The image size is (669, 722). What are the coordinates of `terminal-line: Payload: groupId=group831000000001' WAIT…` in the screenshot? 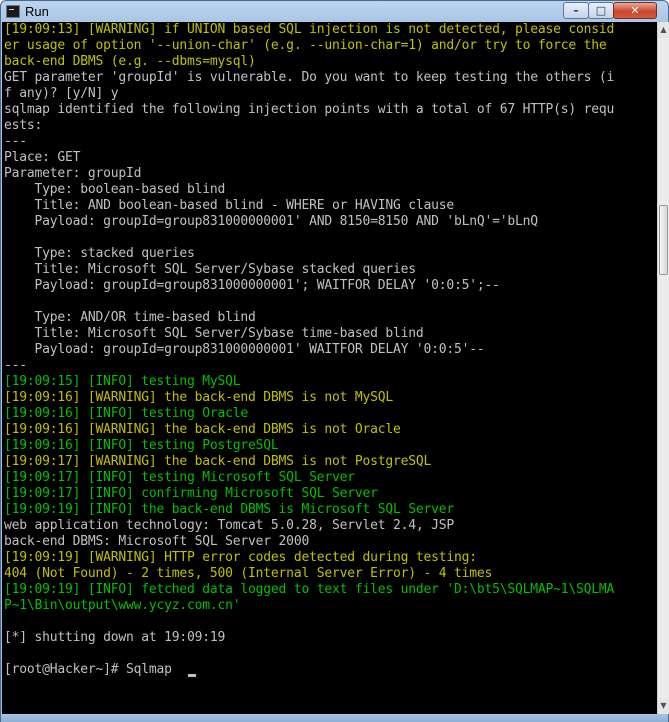 It's located at (244, 349).